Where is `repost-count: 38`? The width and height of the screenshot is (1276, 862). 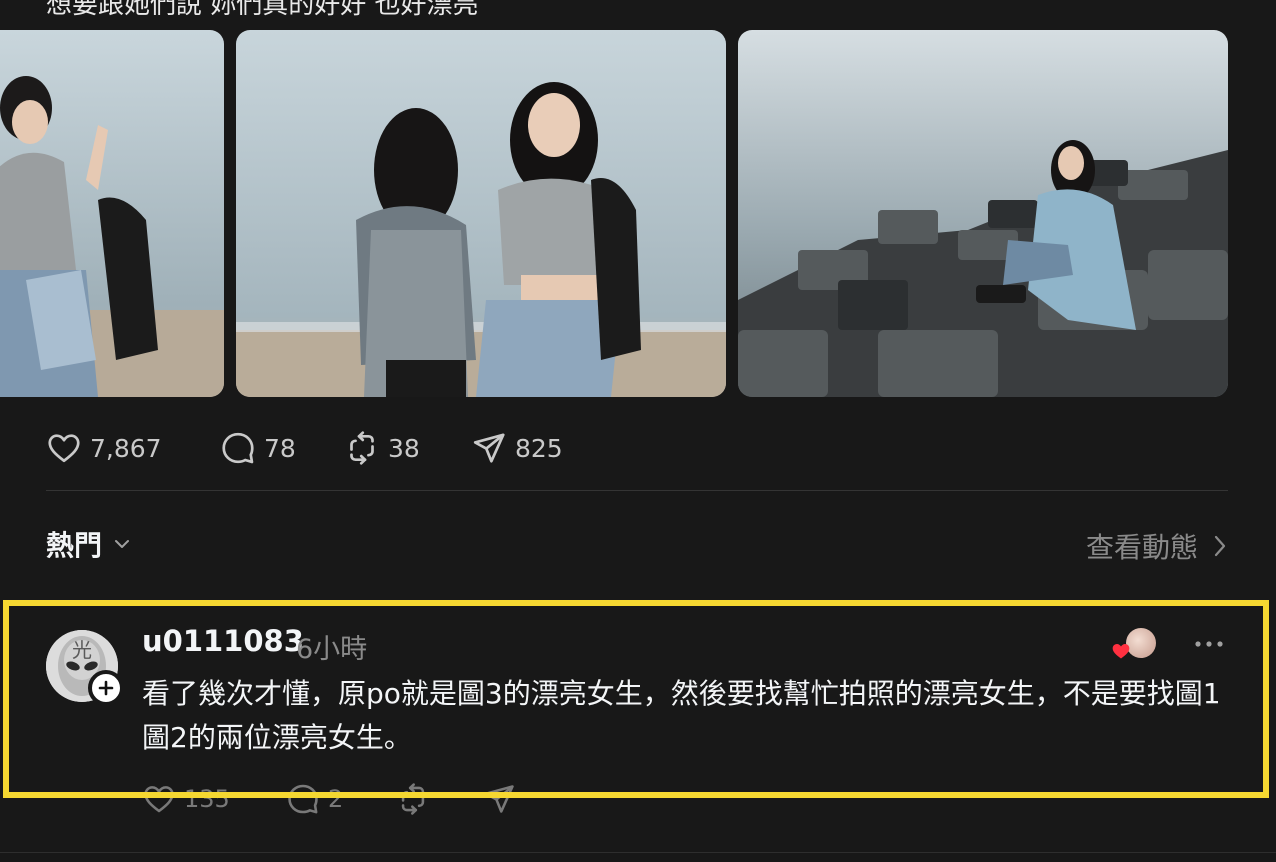
repost-count: 38 is located at coordinates (404, 448).